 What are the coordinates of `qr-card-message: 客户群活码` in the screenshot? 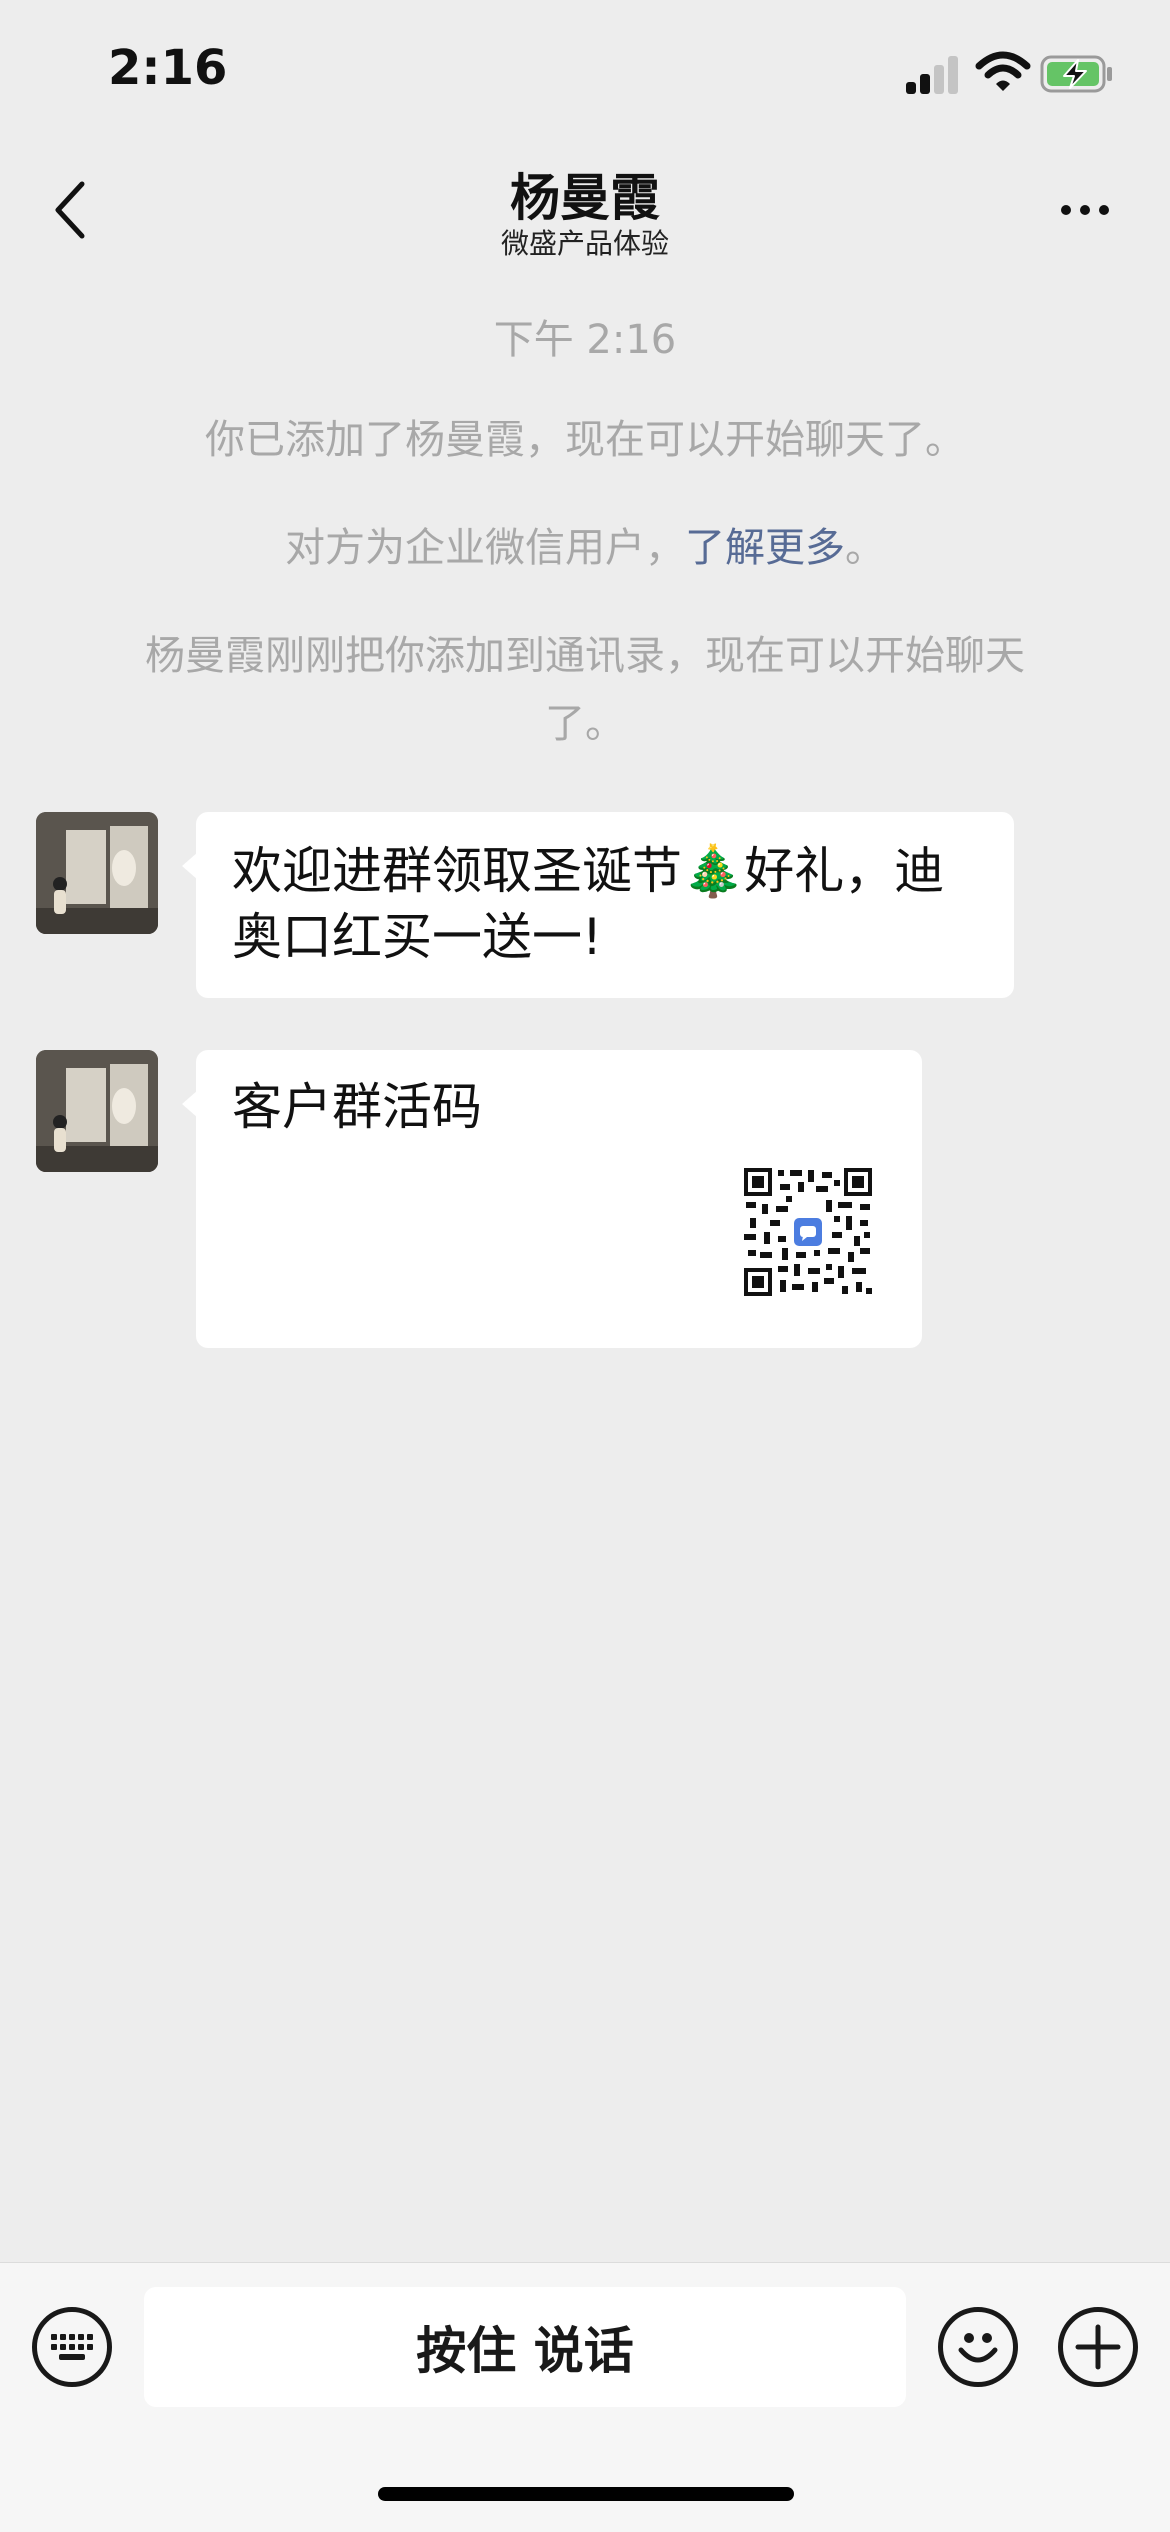 It's located at (552, 1199).